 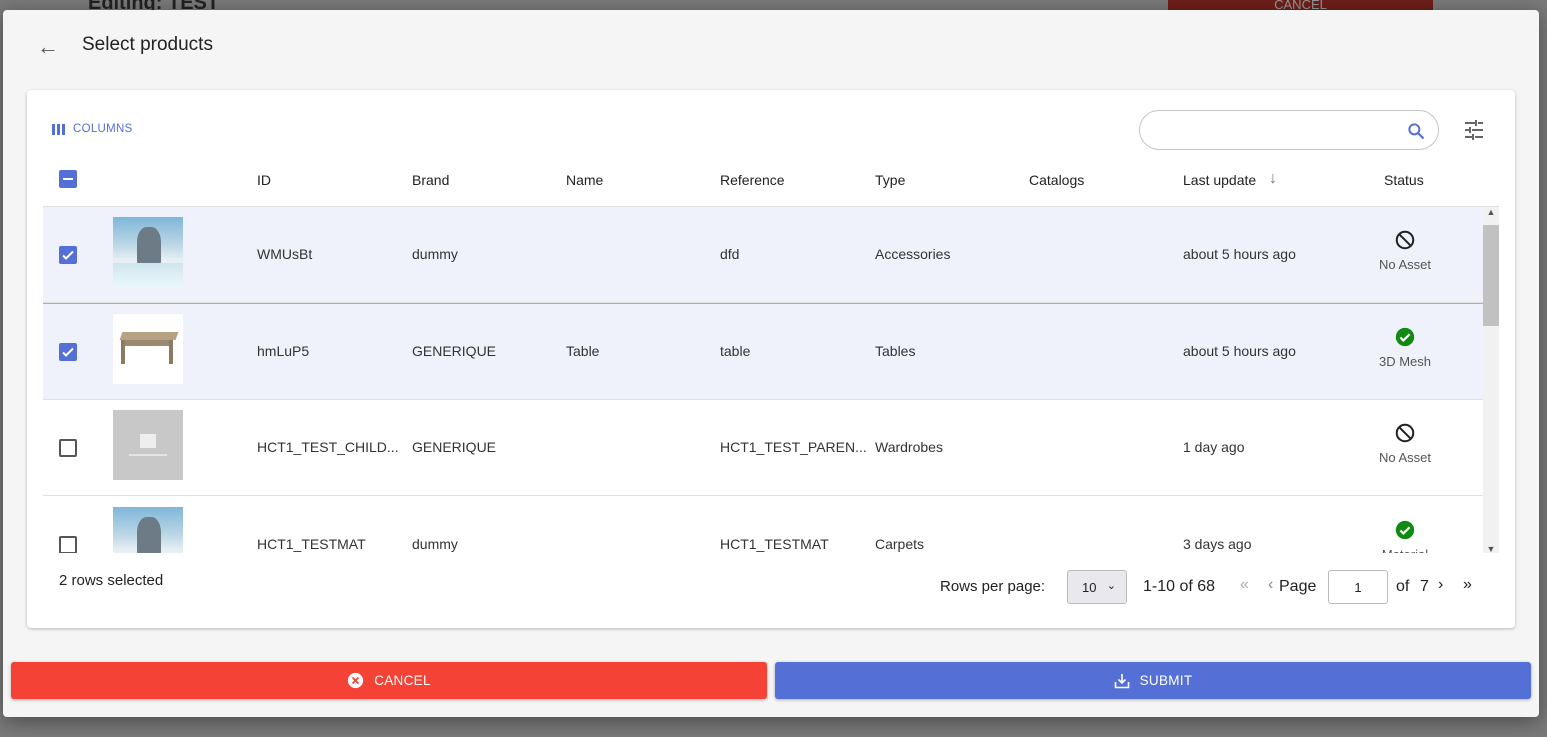 I want to click on cell-reference: HCT1_TESTMAT, so click(x=774, y=543).